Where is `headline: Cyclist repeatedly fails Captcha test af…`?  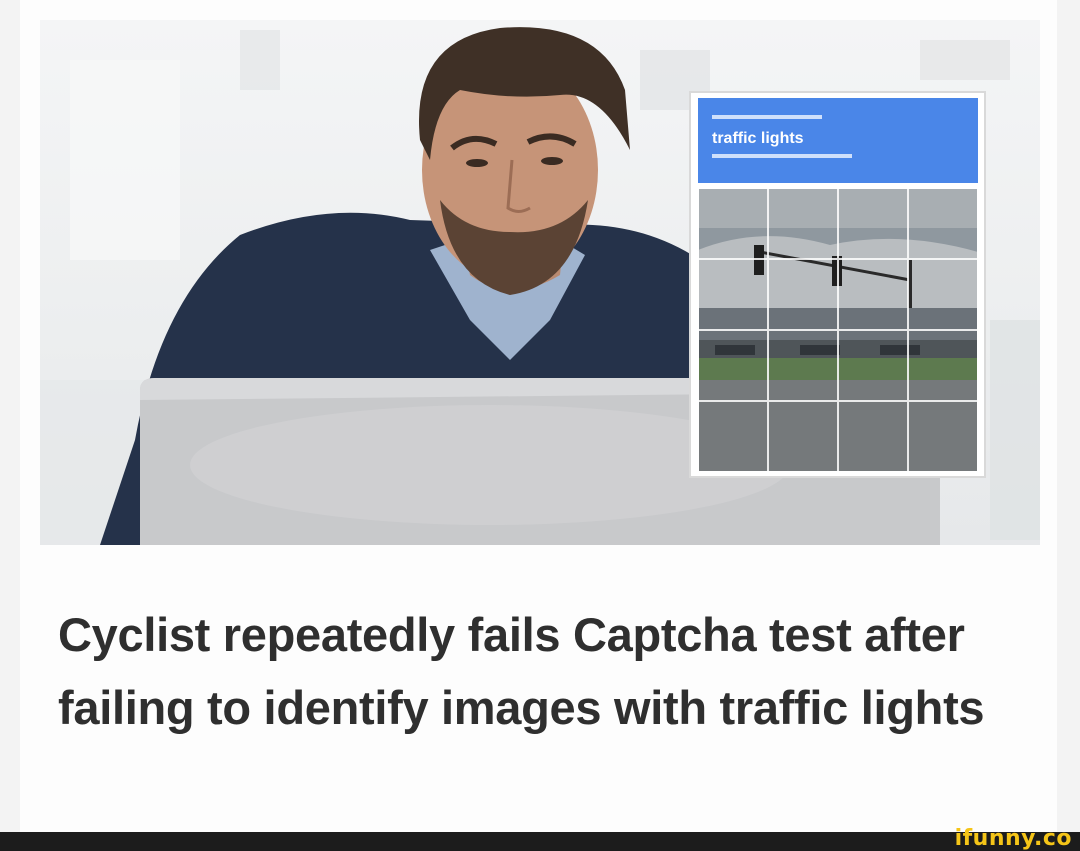
headline: Cyclist repeatedly fails Captcha test af… is located at coordinates (521, 671).